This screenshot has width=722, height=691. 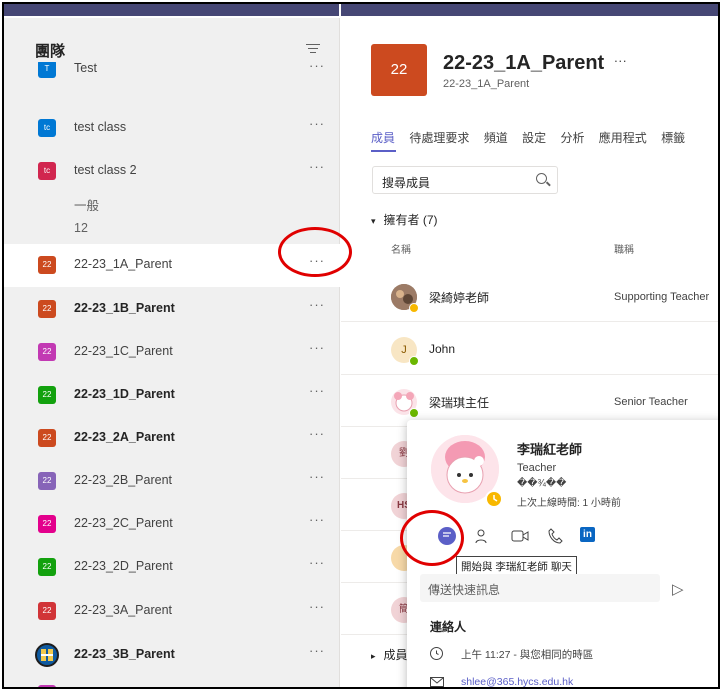 What do you see at coordinates (459, 403) in the screenshot?
I see `member-name: 梁瑞琪主任` at bounding box center [459, 403].